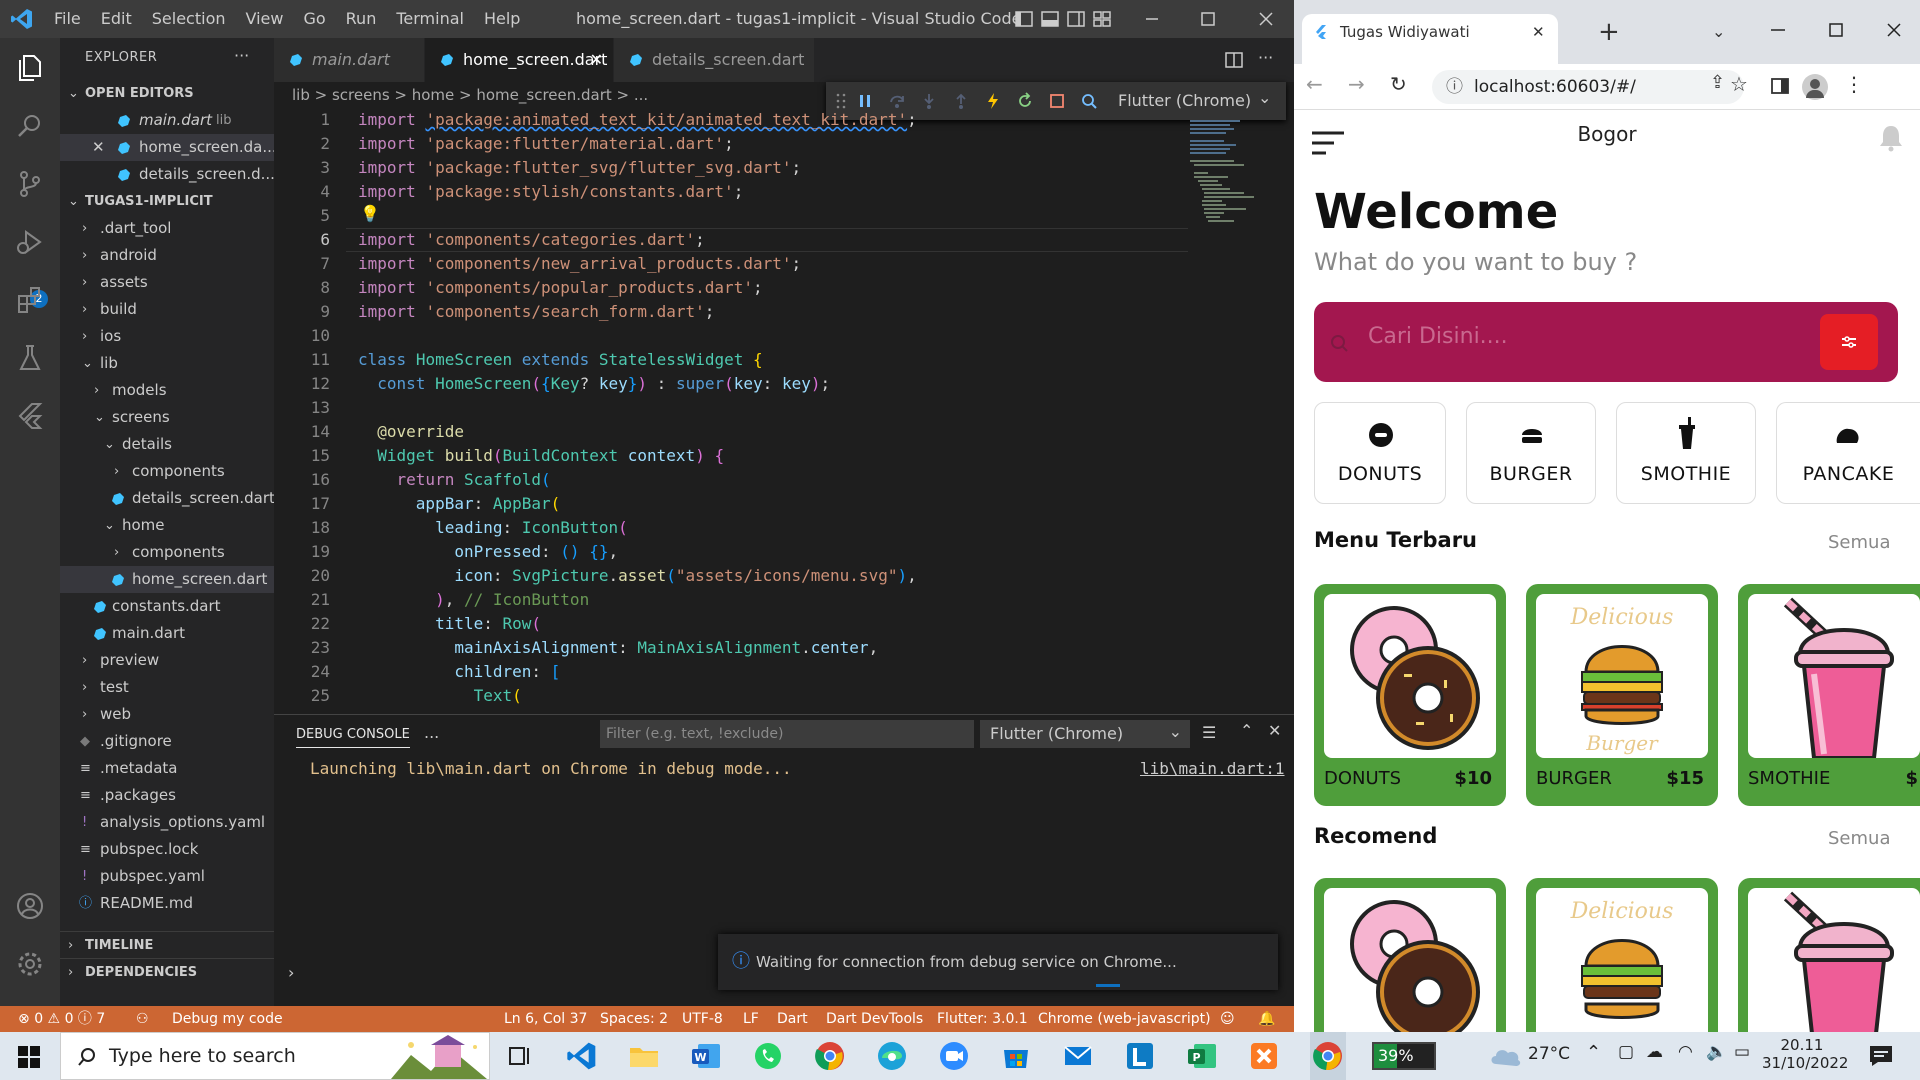 Image resolution: width=1920 pixels, height=1080 pixels. I want to click on product-card-donuts: DONUTS $10, so click(1410, 695).